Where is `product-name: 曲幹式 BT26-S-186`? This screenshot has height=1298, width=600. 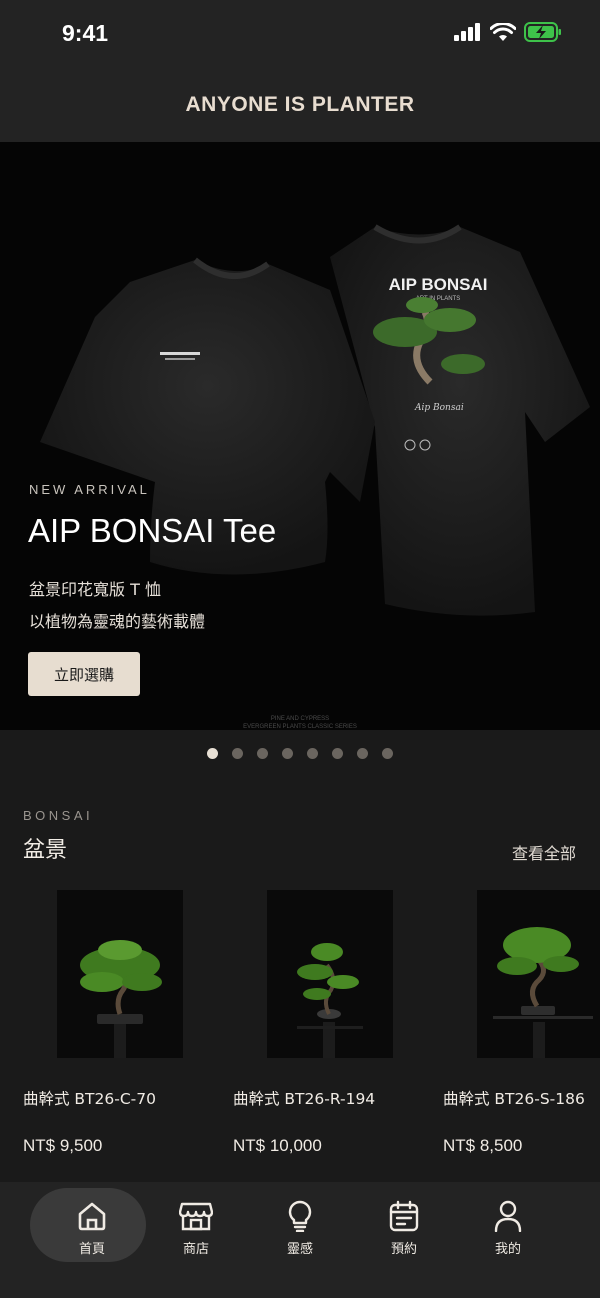 product-name: 曲幹式 BT26-S-186 is located at coordinates (514, 1099).